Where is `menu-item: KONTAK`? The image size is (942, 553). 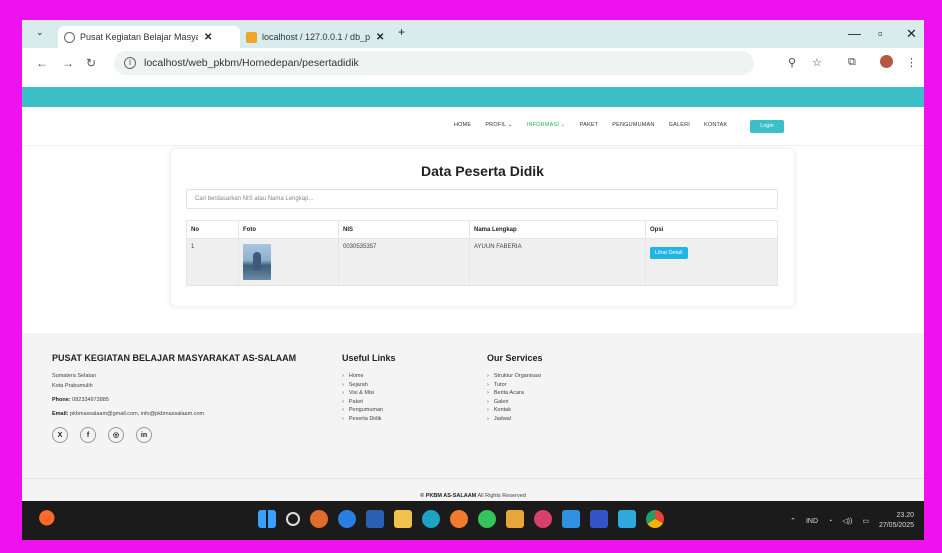 menu-item: KONTAK is located at coordinates (715, 125).